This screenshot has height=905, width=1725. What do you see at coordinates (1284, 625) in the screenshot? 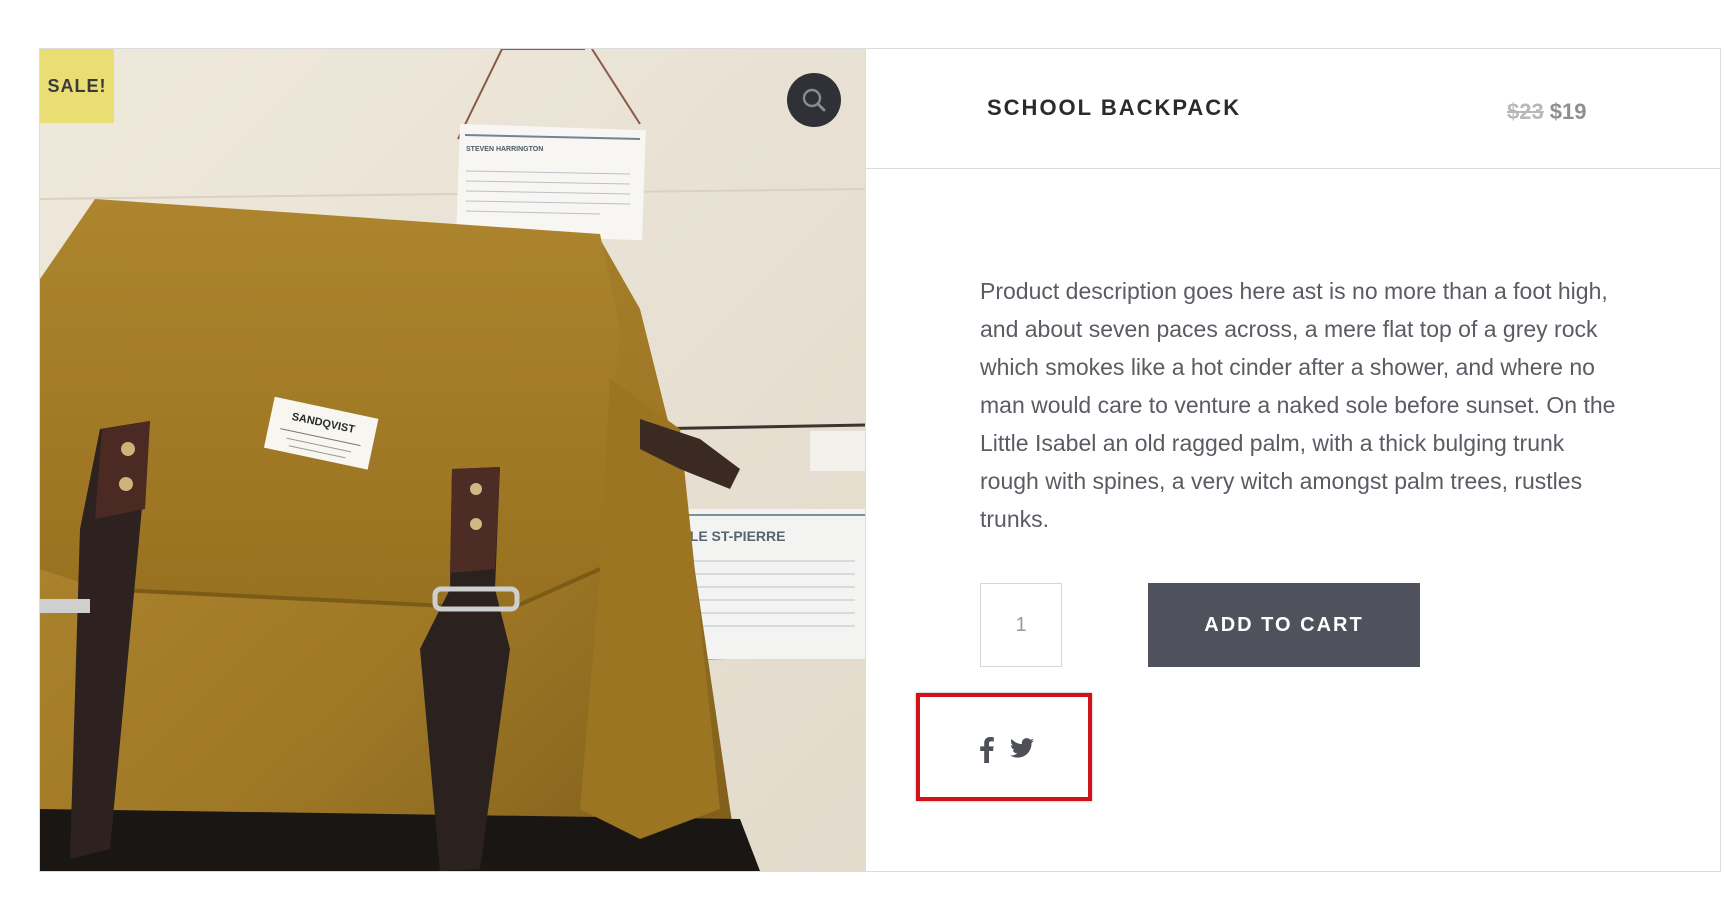
I see `add-to-cart-button: ADD TO CART` at bounding box center [1284, 625].